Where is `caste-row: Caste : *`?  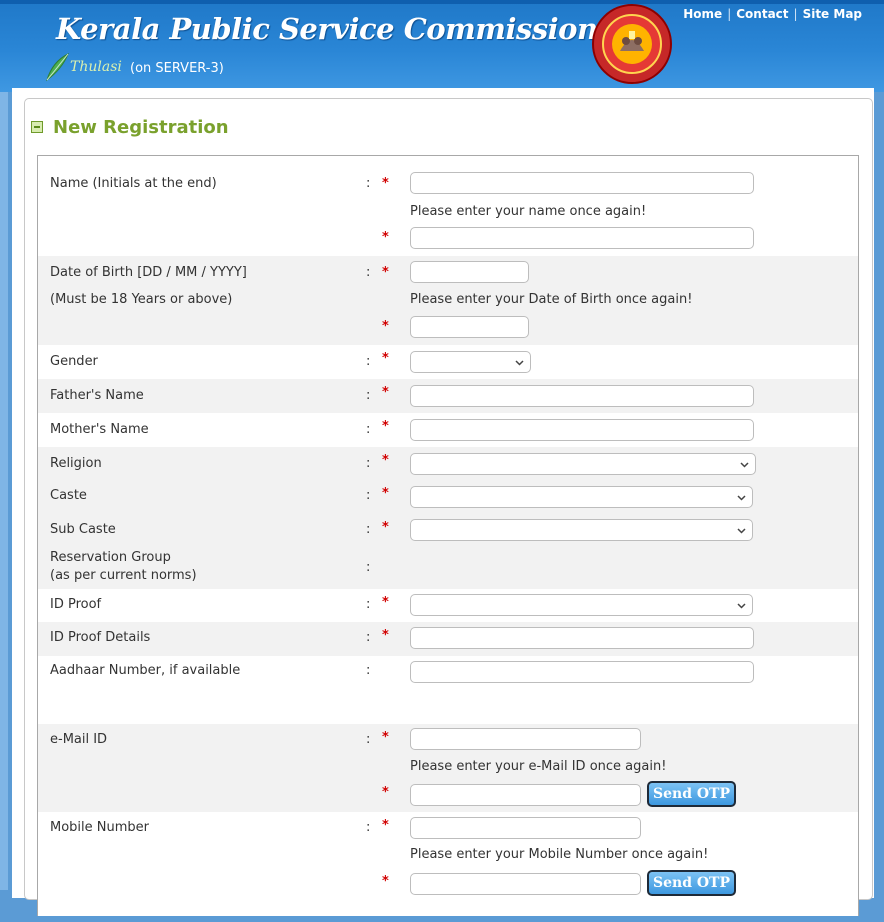
caste-row: Caste : * is located at coordinates (448, 498).